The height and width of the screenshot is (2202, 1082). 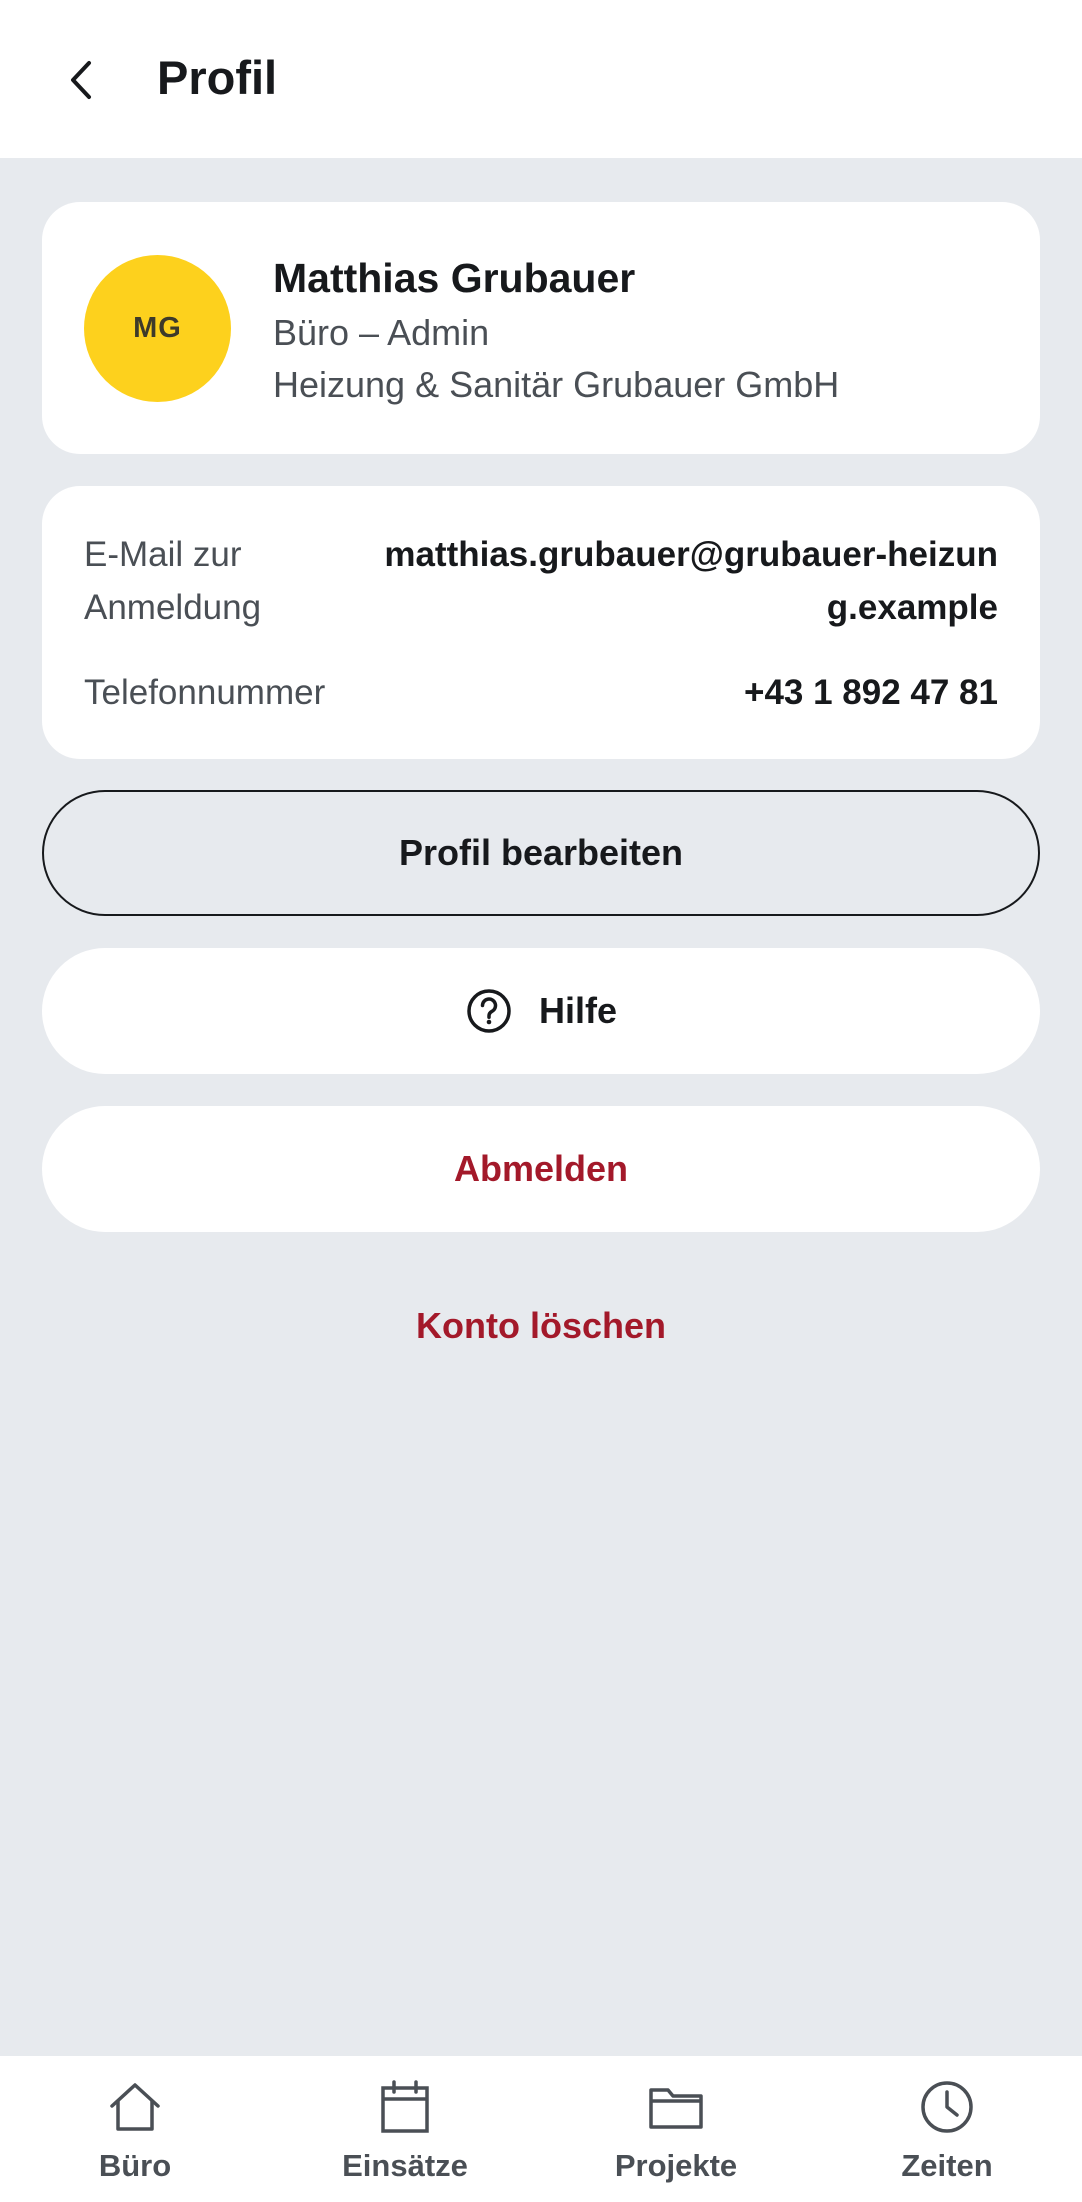 What do you see at coordinates (405, 2107) in the screenshot?
I see `calendar-icon` at bounding box center [405, 2107].